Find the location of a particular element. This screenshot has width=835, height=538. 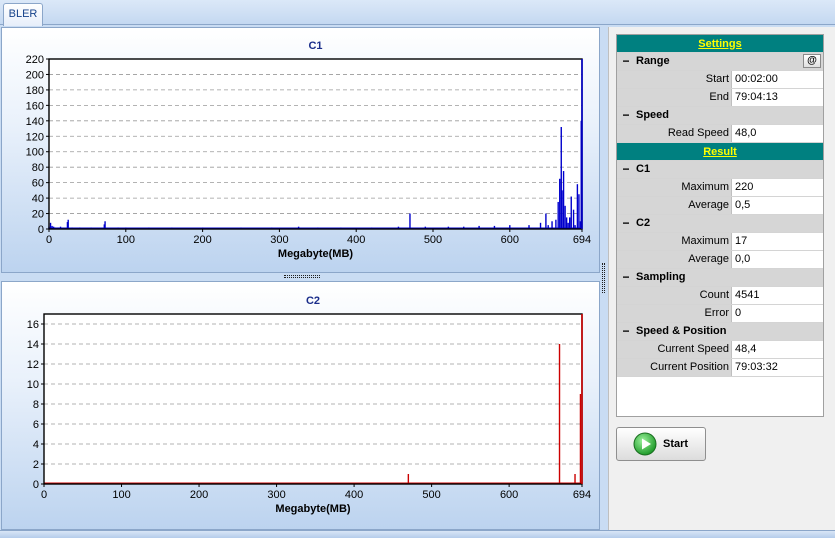

range-at-button: @ is located at coordinates (812, 61).